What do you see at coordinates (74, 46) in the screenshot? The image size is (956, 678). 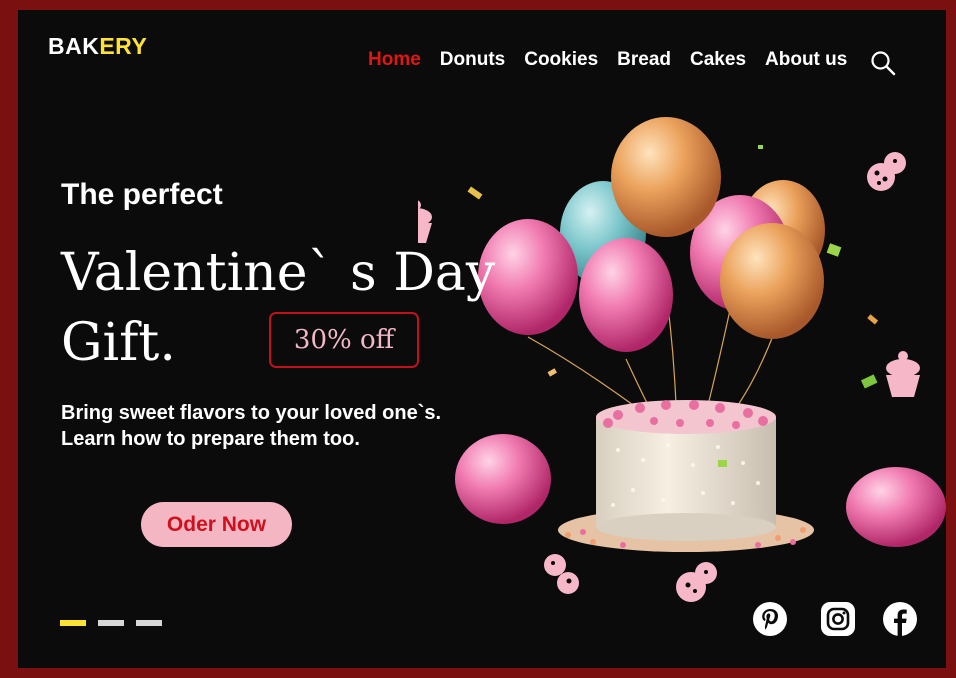 I see `logo-text-white: BAK` at bounding box center [74, 46].